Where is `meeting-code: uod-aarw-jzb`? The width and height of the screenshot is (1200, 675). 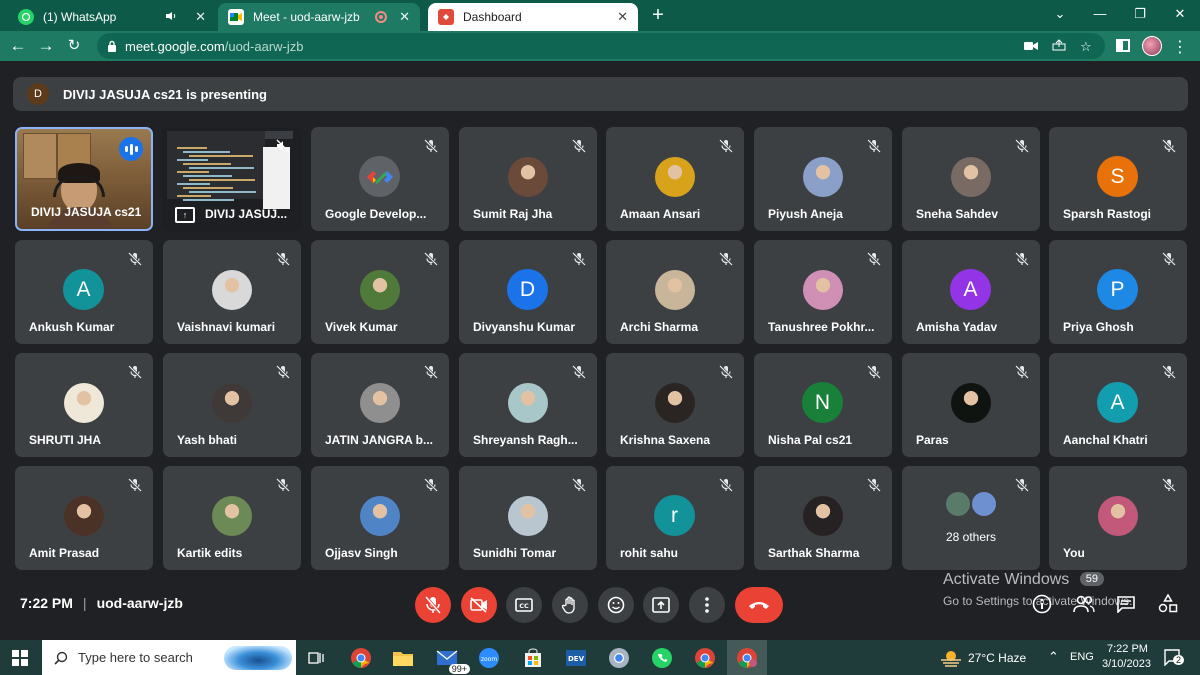
meeting-code: uod-aarw-jzb is located at coordinates (140, 603).